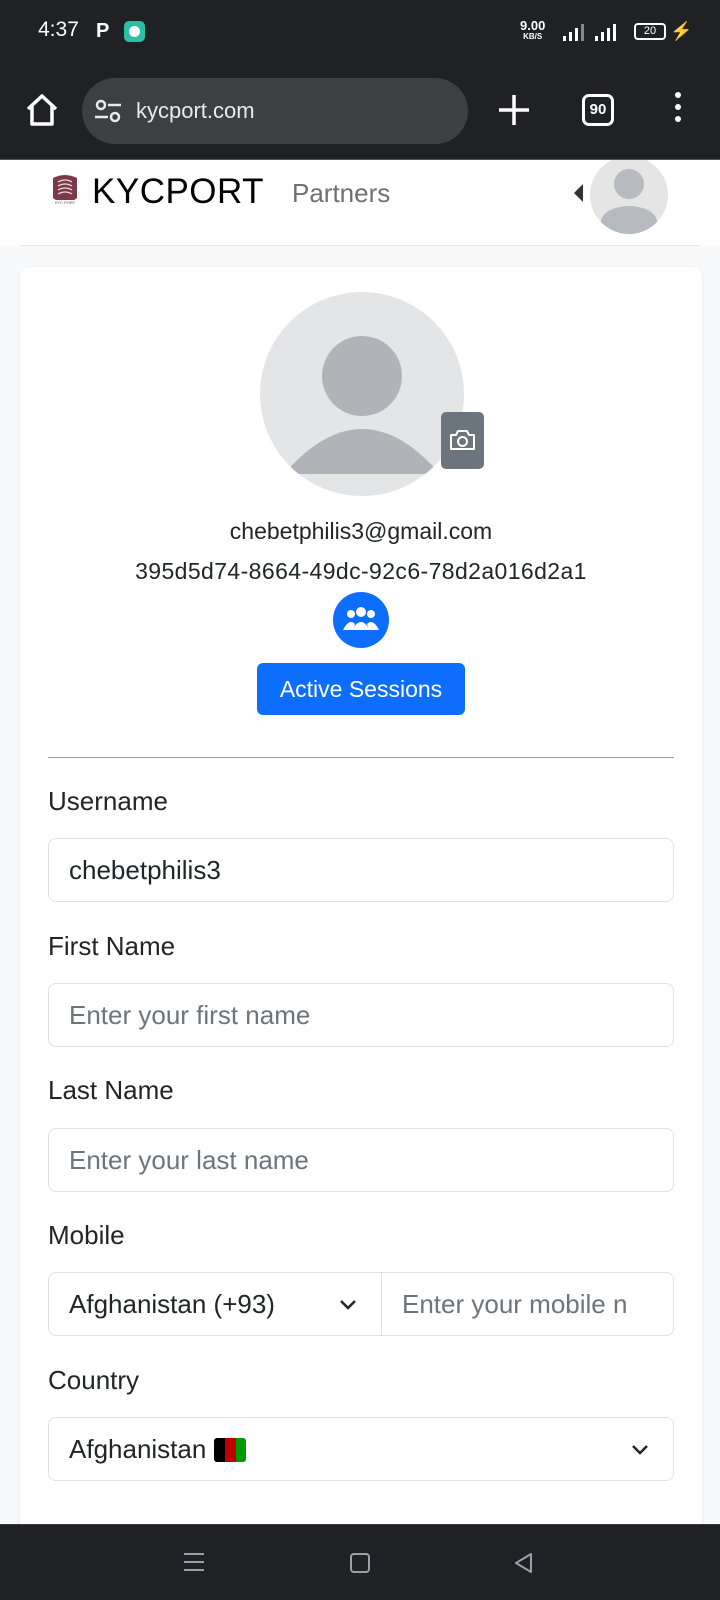 Image resolution: width=720 pixels, height=1600 pixels. I want to click on notification-p-icon: P, so click(103, 31).